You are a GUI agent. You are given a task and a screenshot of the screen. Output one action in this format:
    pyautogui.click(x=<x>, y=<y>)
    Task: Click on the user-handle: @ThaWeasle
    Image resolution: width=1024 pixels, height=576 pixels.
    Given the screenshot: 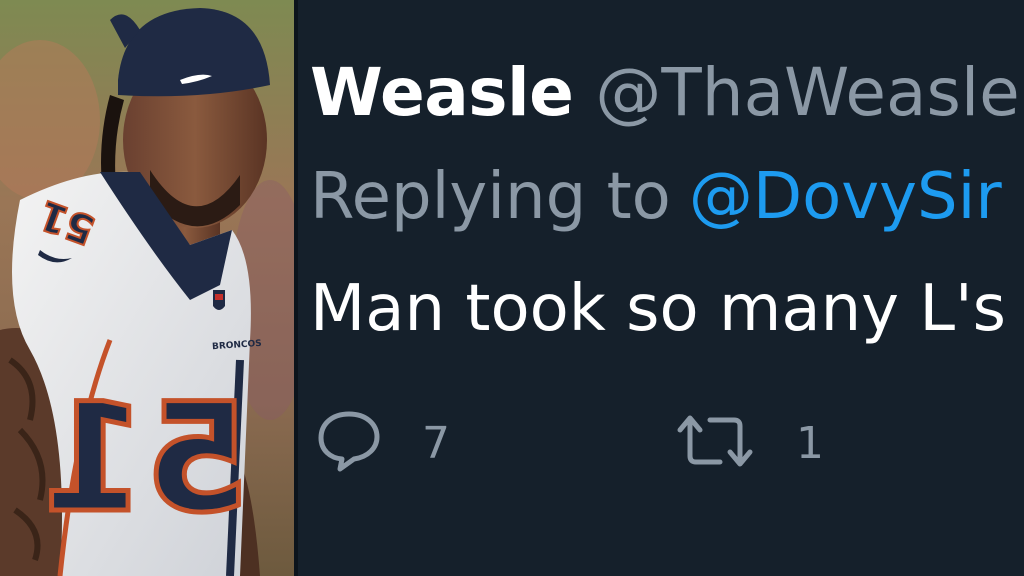 What is the action you would take?
    pyautogui.click(x=807, y=92)
    